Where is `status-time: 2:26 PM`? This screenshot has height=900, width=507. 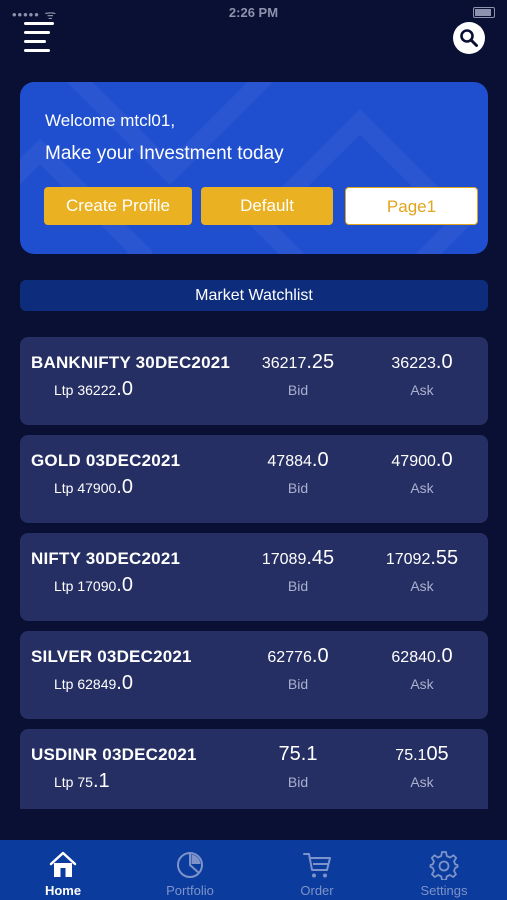 status-time: 2:26 PM is located at coordinates (253, 12).